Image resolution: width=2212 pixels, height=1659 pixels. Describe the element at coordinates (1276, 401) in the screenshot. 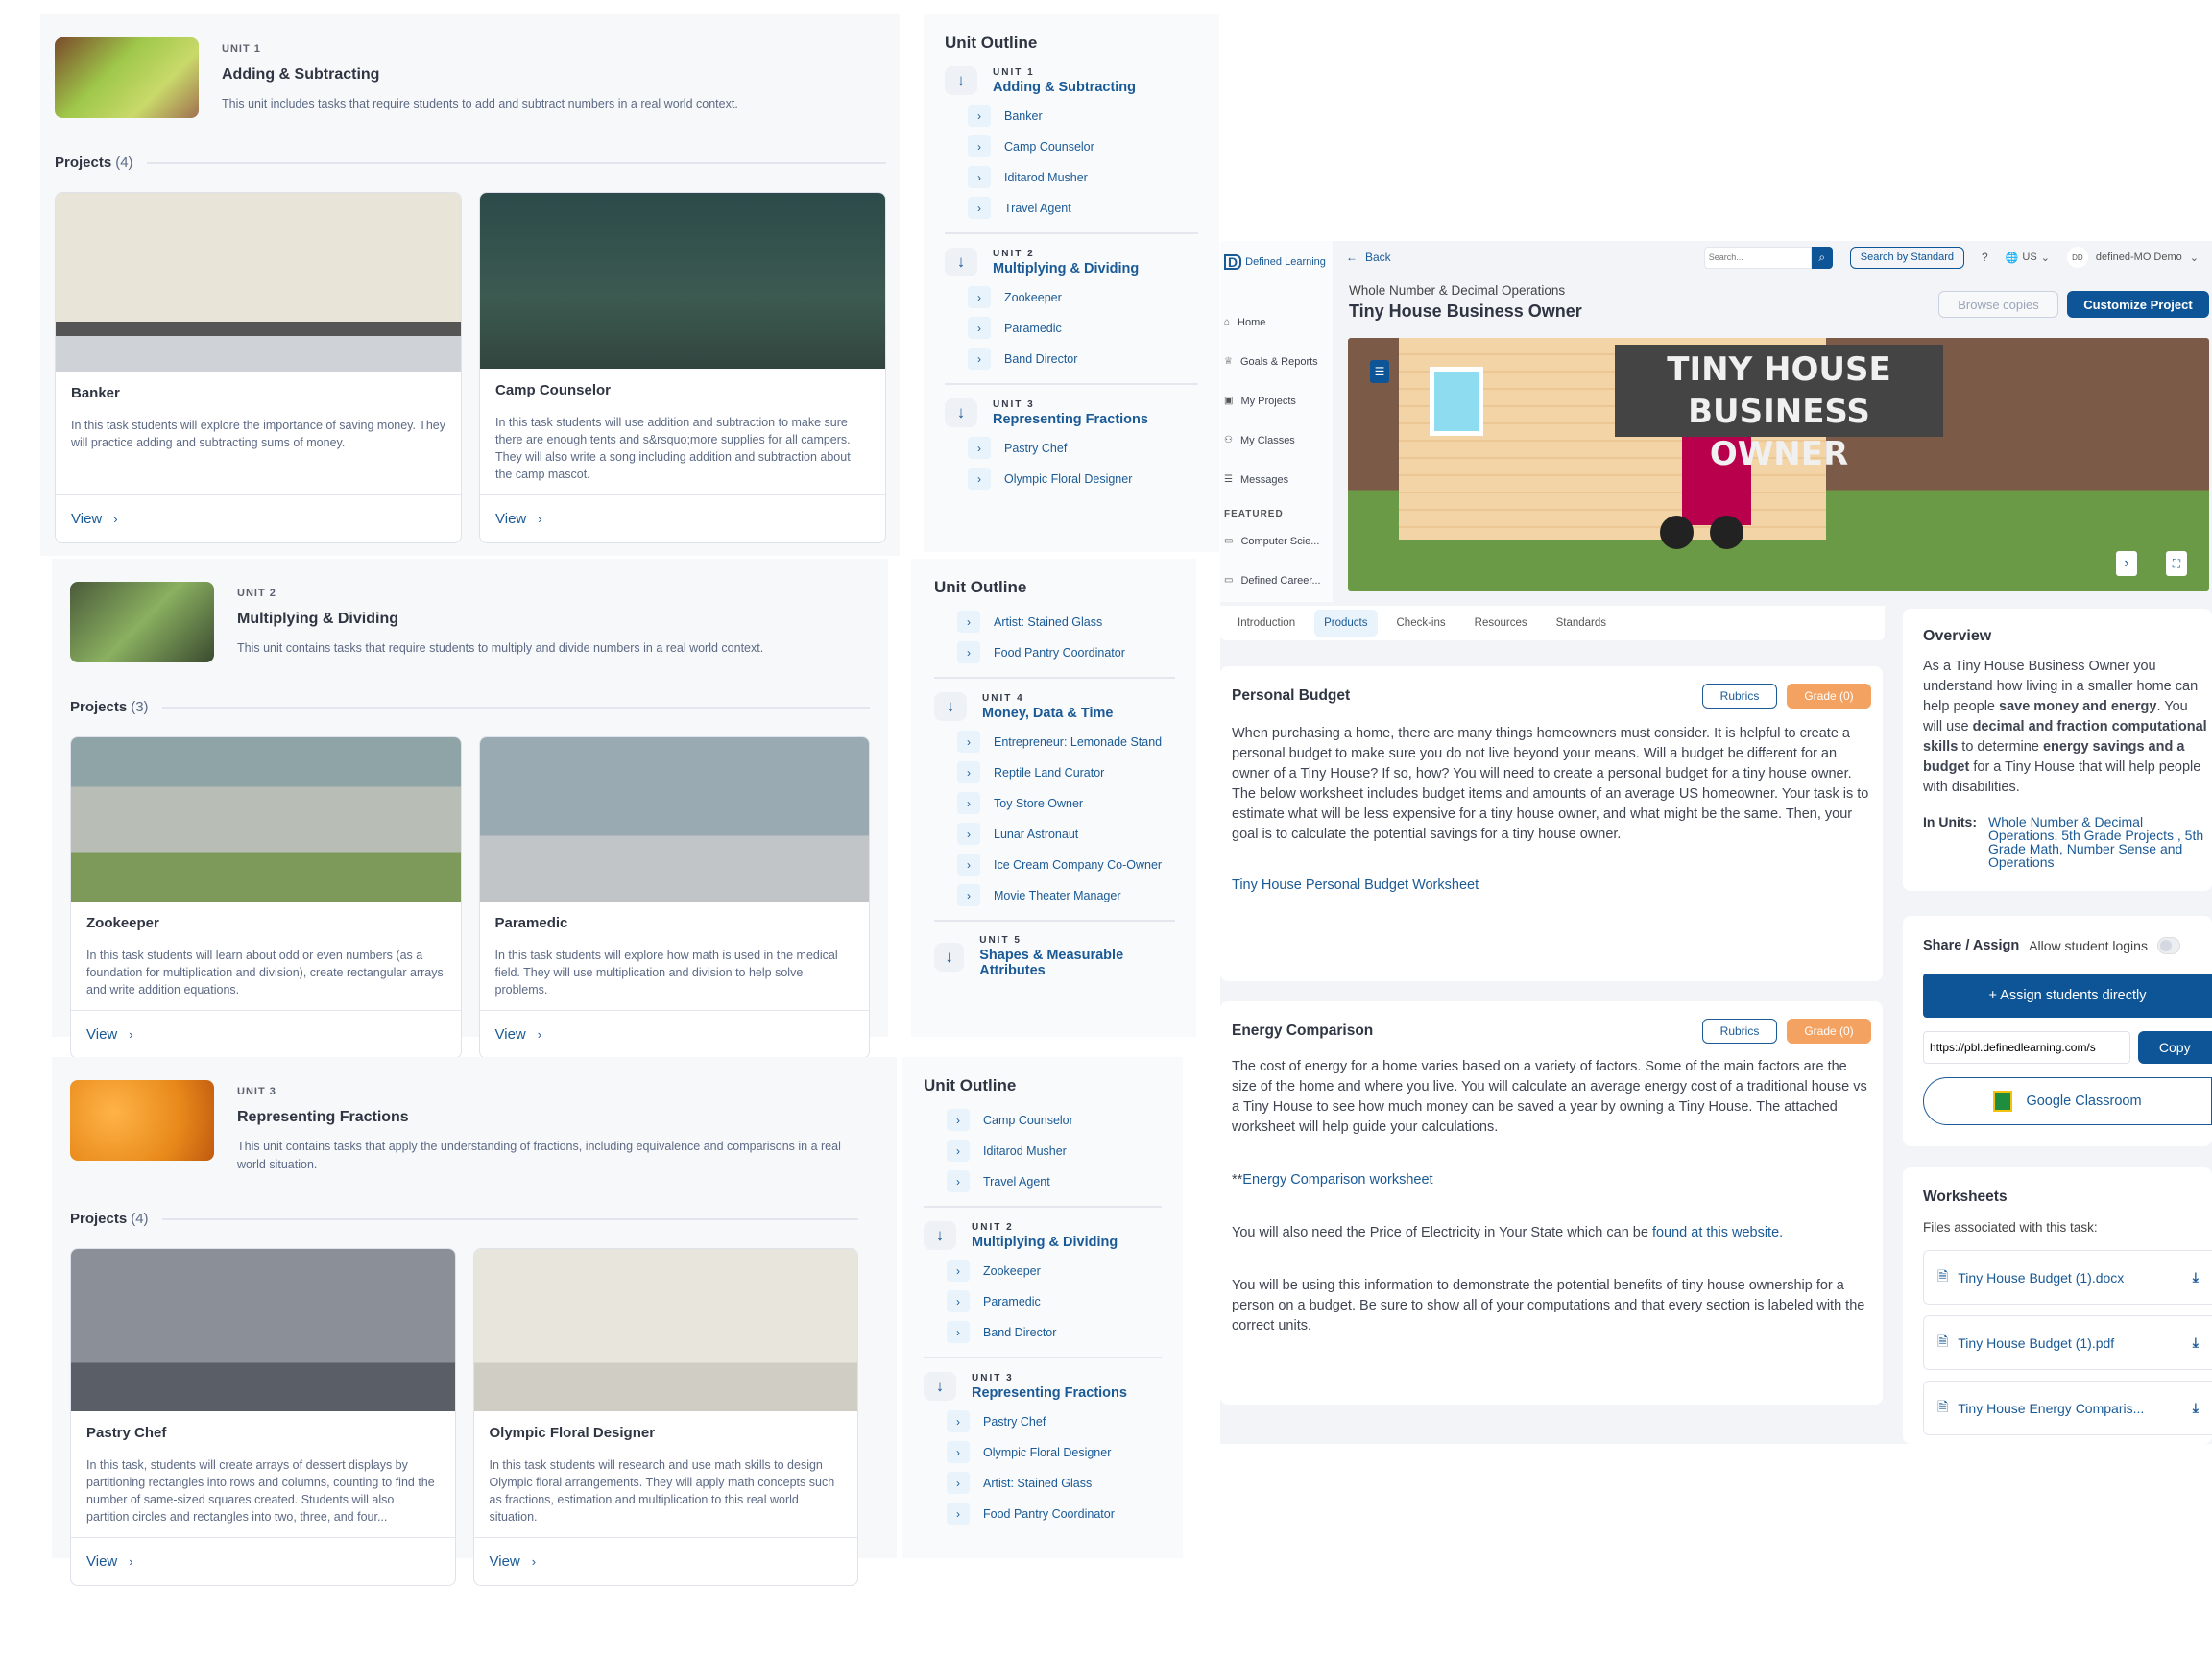

I see `sidebar-item-my-projects: ▣ My Projects` at that location.